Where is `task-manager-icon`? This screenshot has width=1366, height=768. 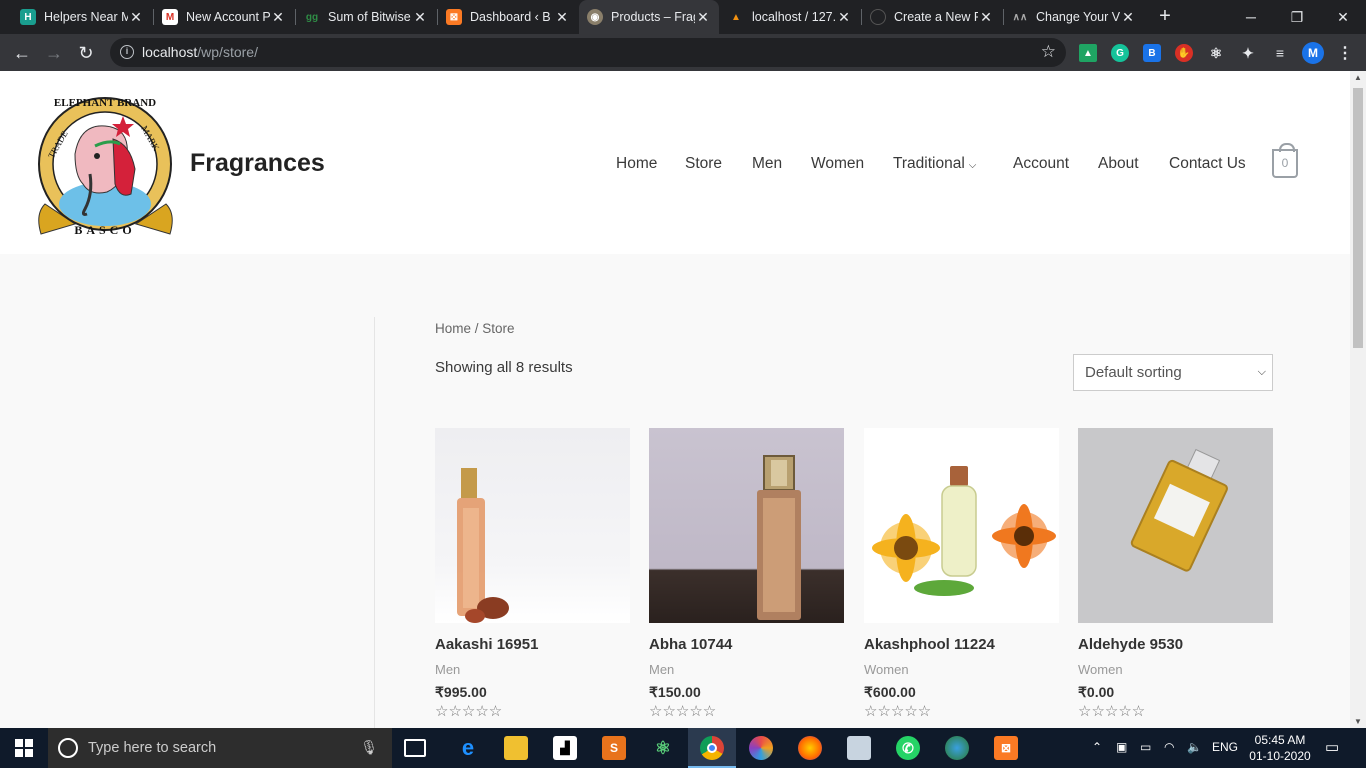 task-manager-icon is located at coordinates (859, 748).